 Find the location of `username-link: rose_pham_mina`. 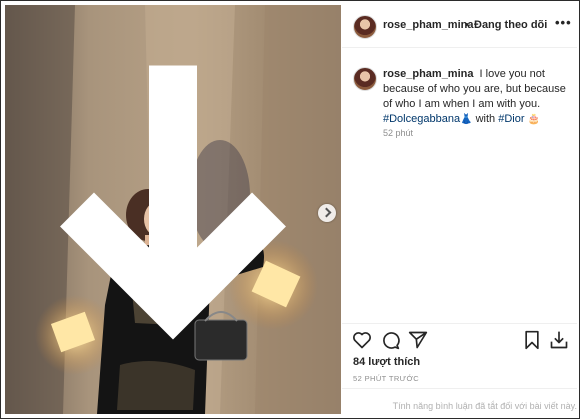

username-link: rose_pham_mina is located at coordinates (428, 25).